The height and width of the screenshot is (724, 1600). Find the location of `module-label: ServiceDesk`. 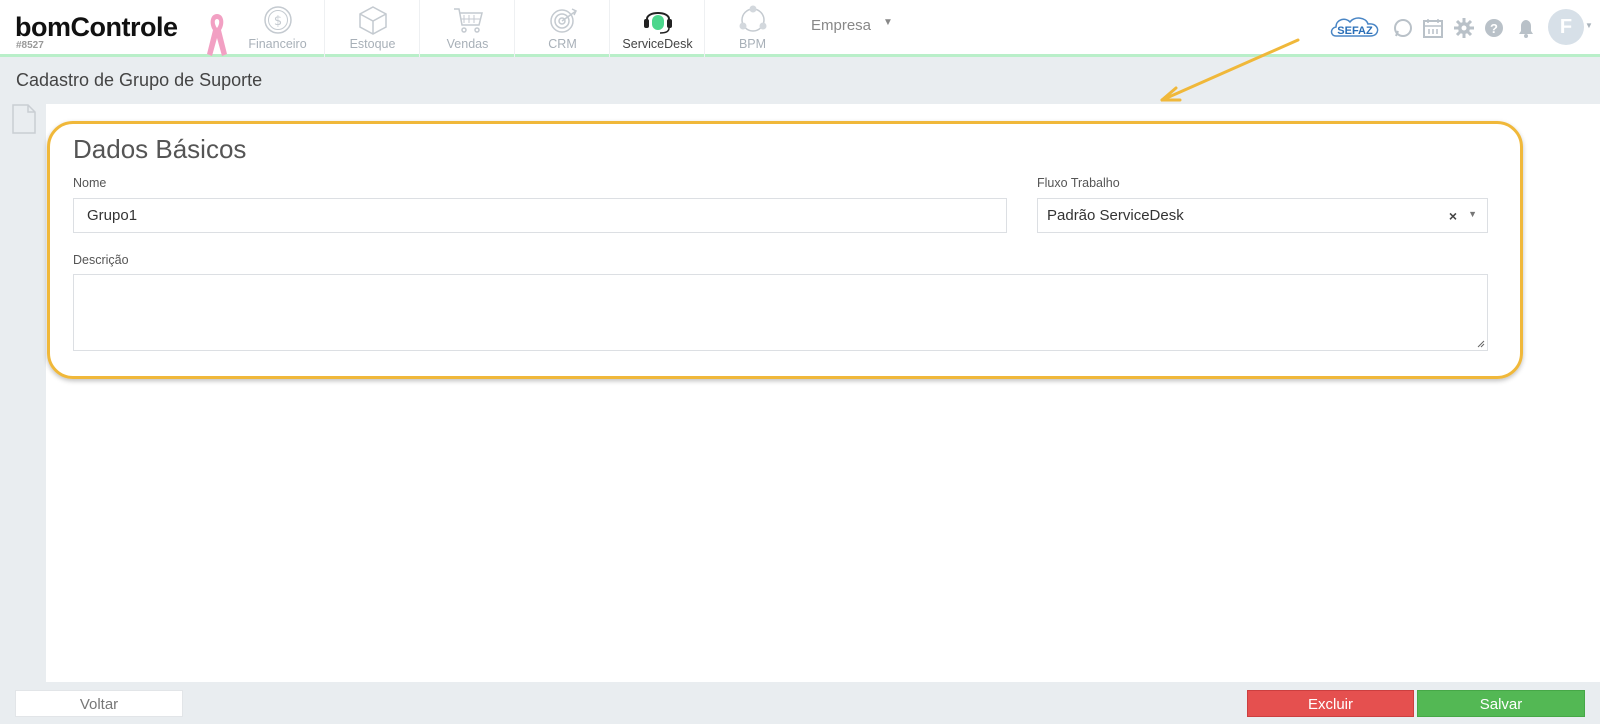

module-label: ServiceDesk is located at coordinates (657, 44).